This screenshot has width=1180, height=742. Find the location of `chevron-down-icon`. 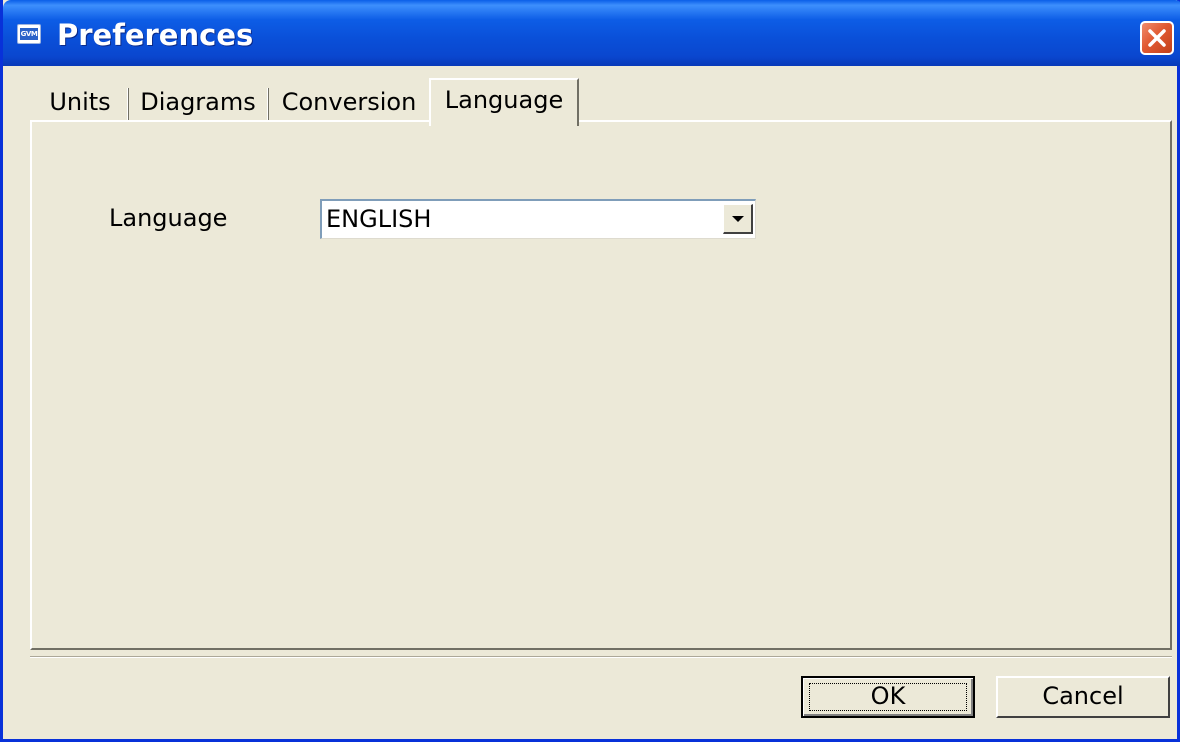

chevron-down-icon is located at coordinates (738, 219).